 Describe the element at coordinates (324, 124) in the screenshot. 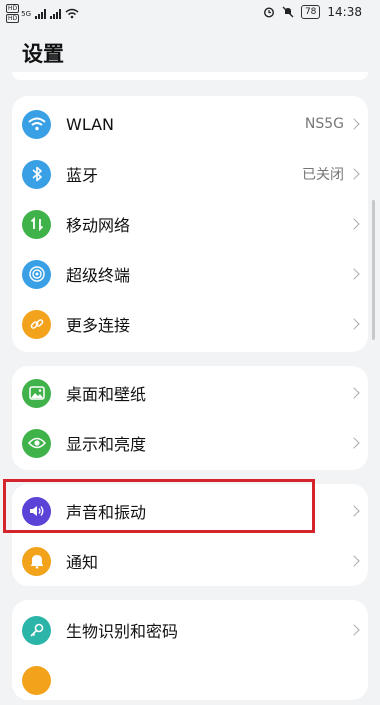

I see `row-value: NS5G` at that location.